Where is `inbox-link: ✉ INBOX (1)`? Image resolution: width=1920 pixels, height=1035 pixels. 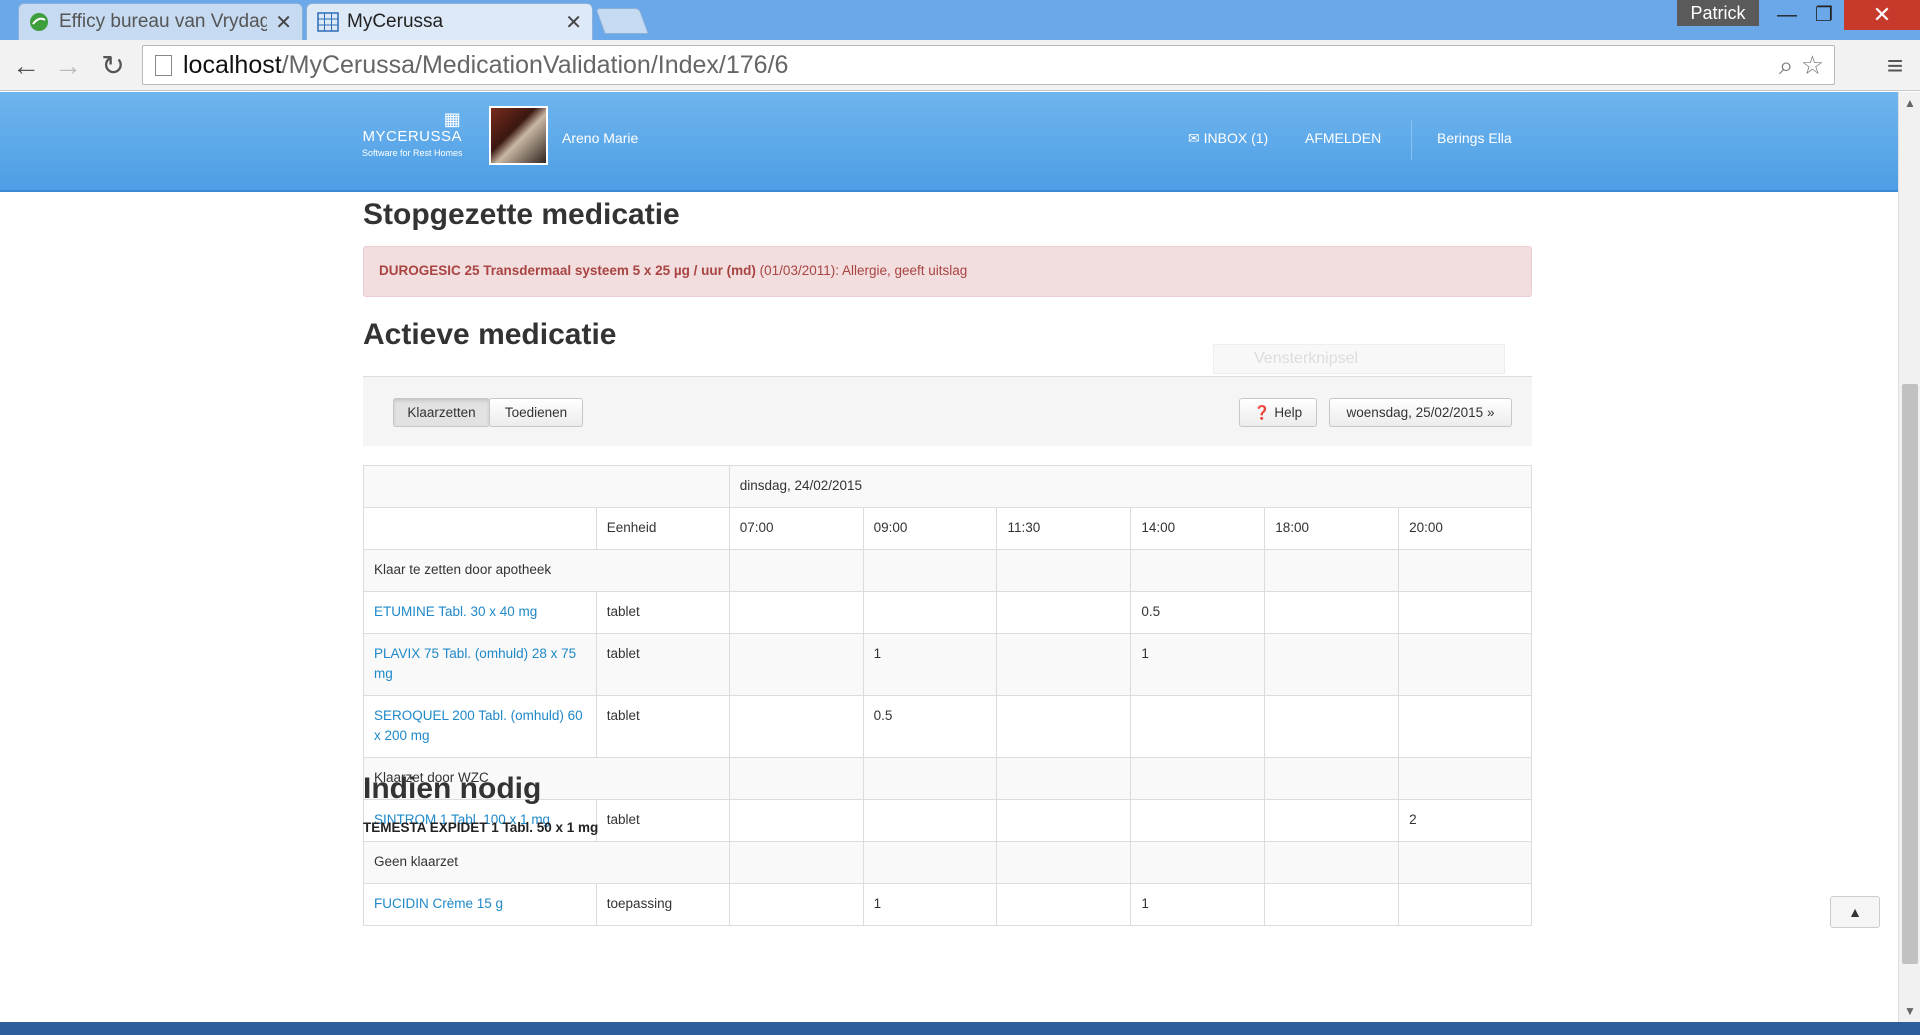
inbox-link: ✉ INBOX (1) is located at coordinates (1228, 138).